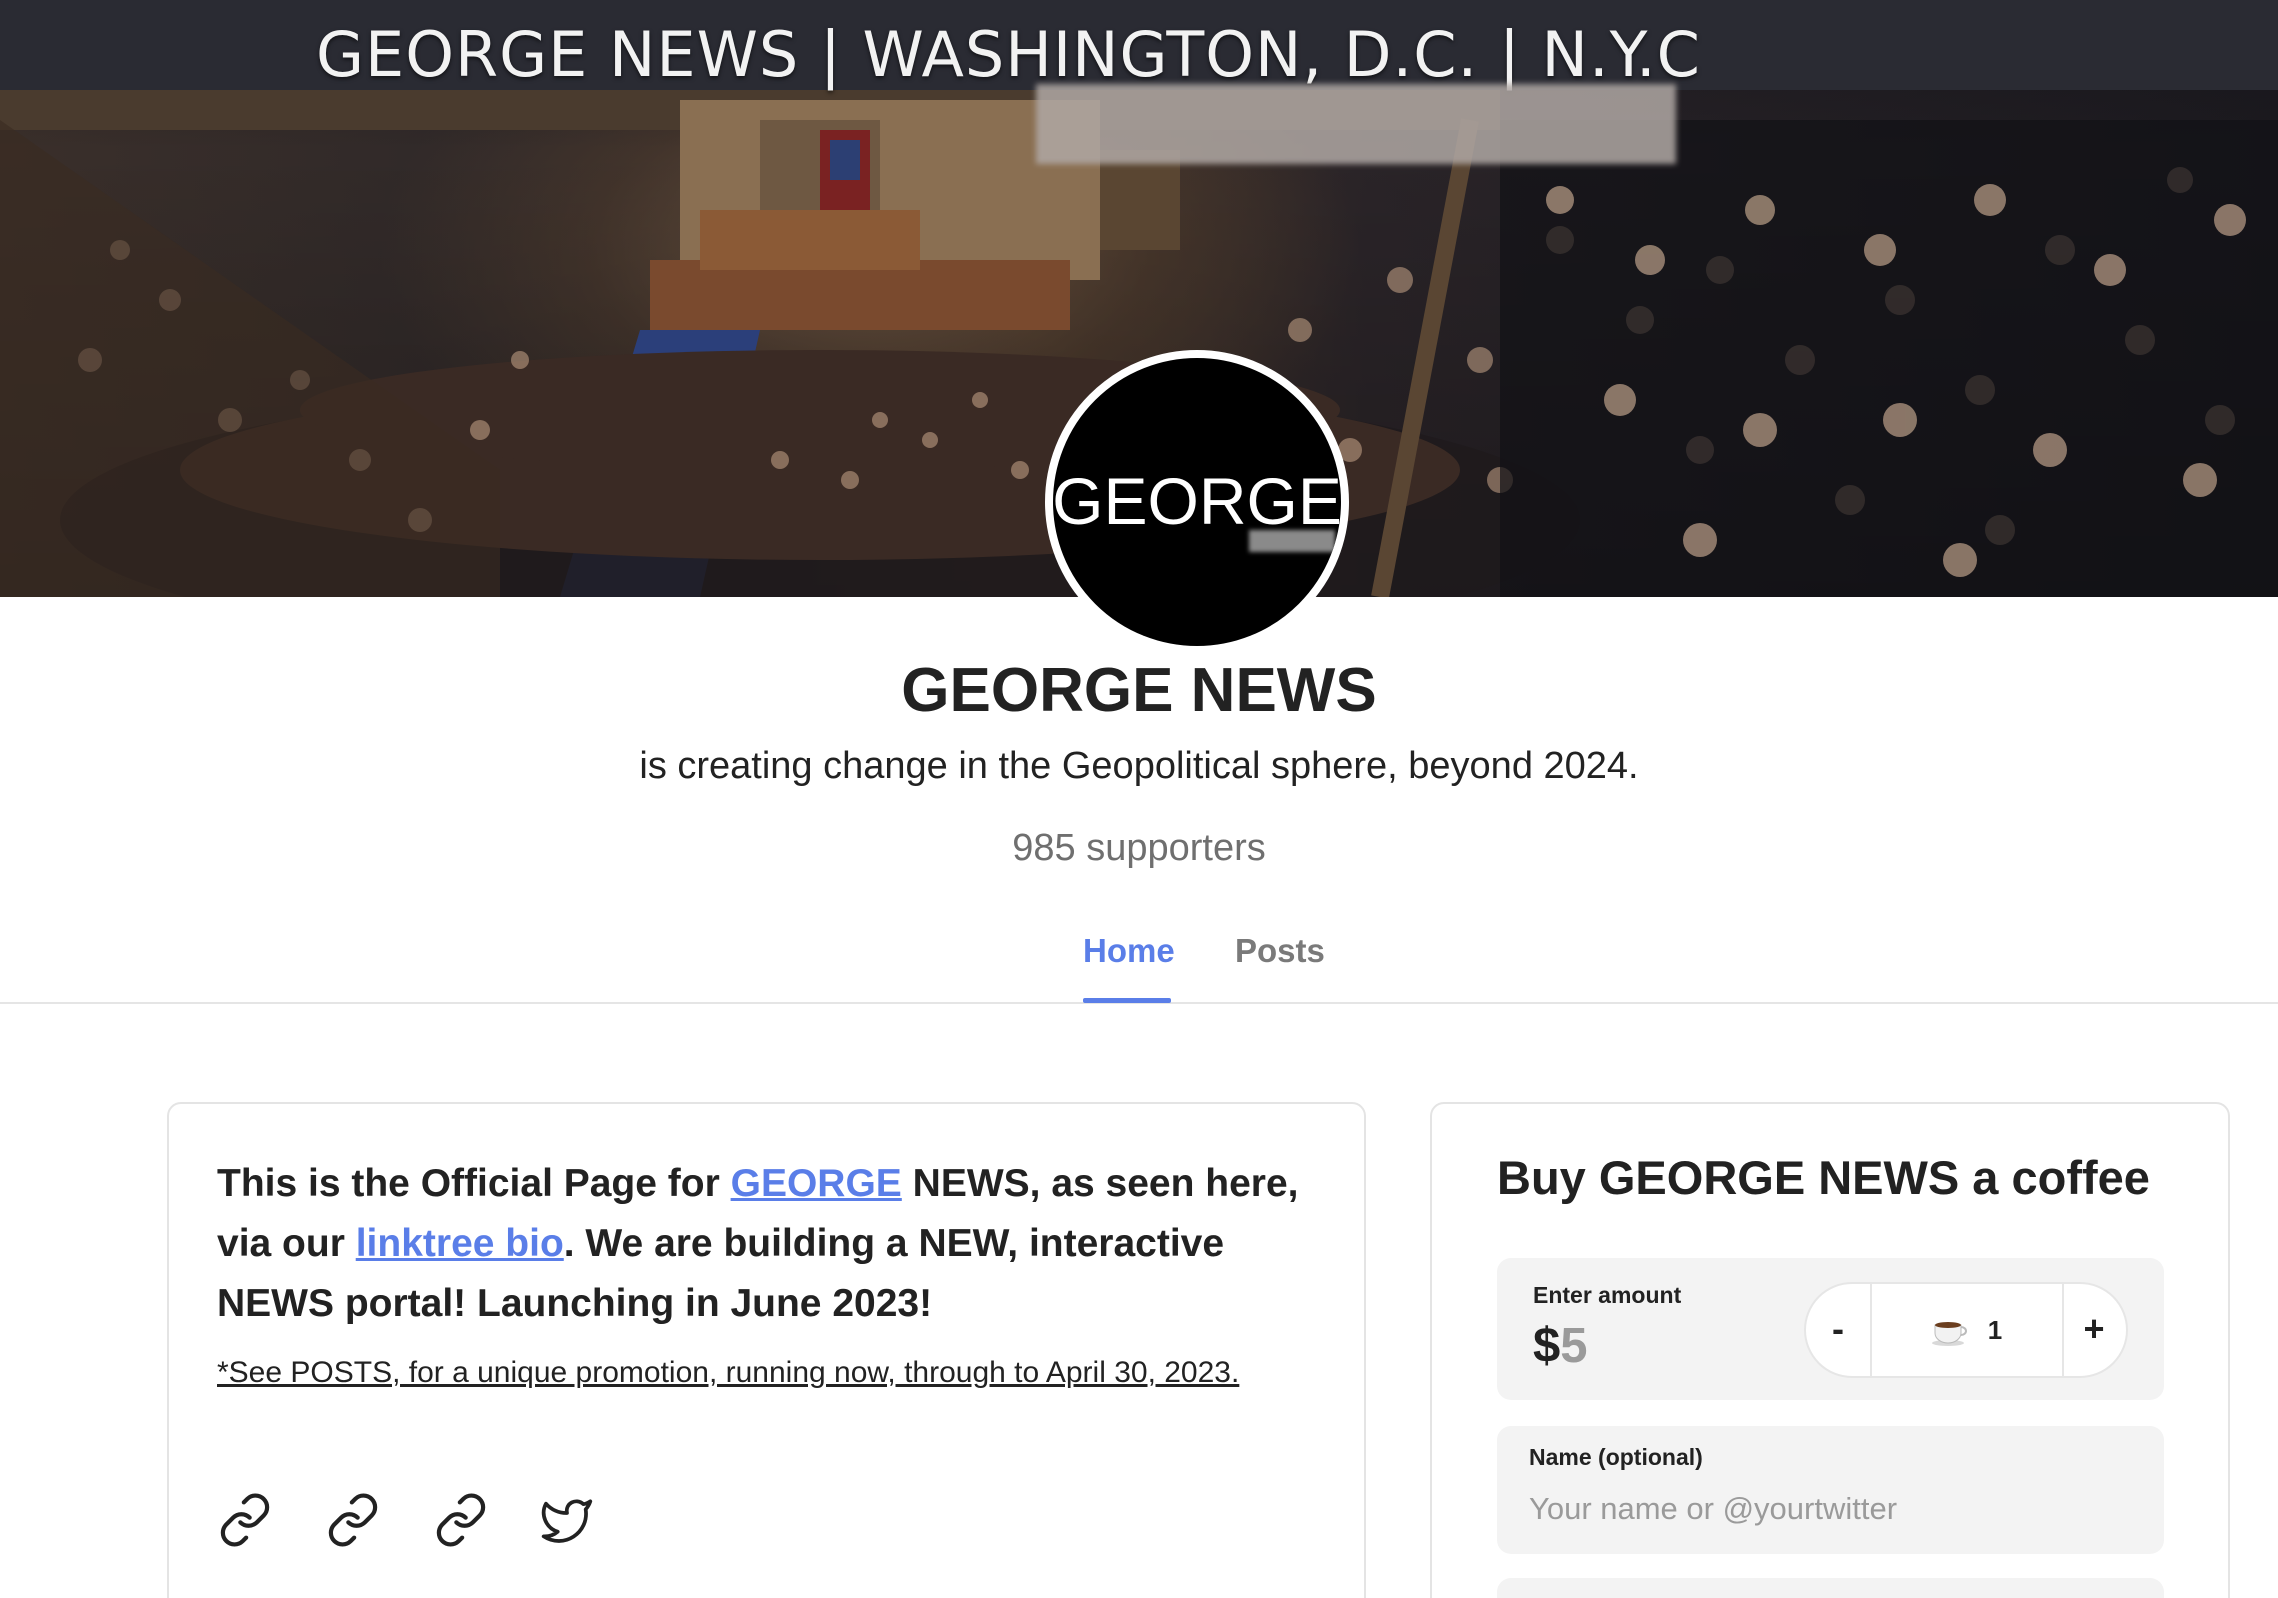  What do you see at coordinates (567, 1520) in the screenshot?
I see `twitter-icon` at bounding box center [567, 1520].